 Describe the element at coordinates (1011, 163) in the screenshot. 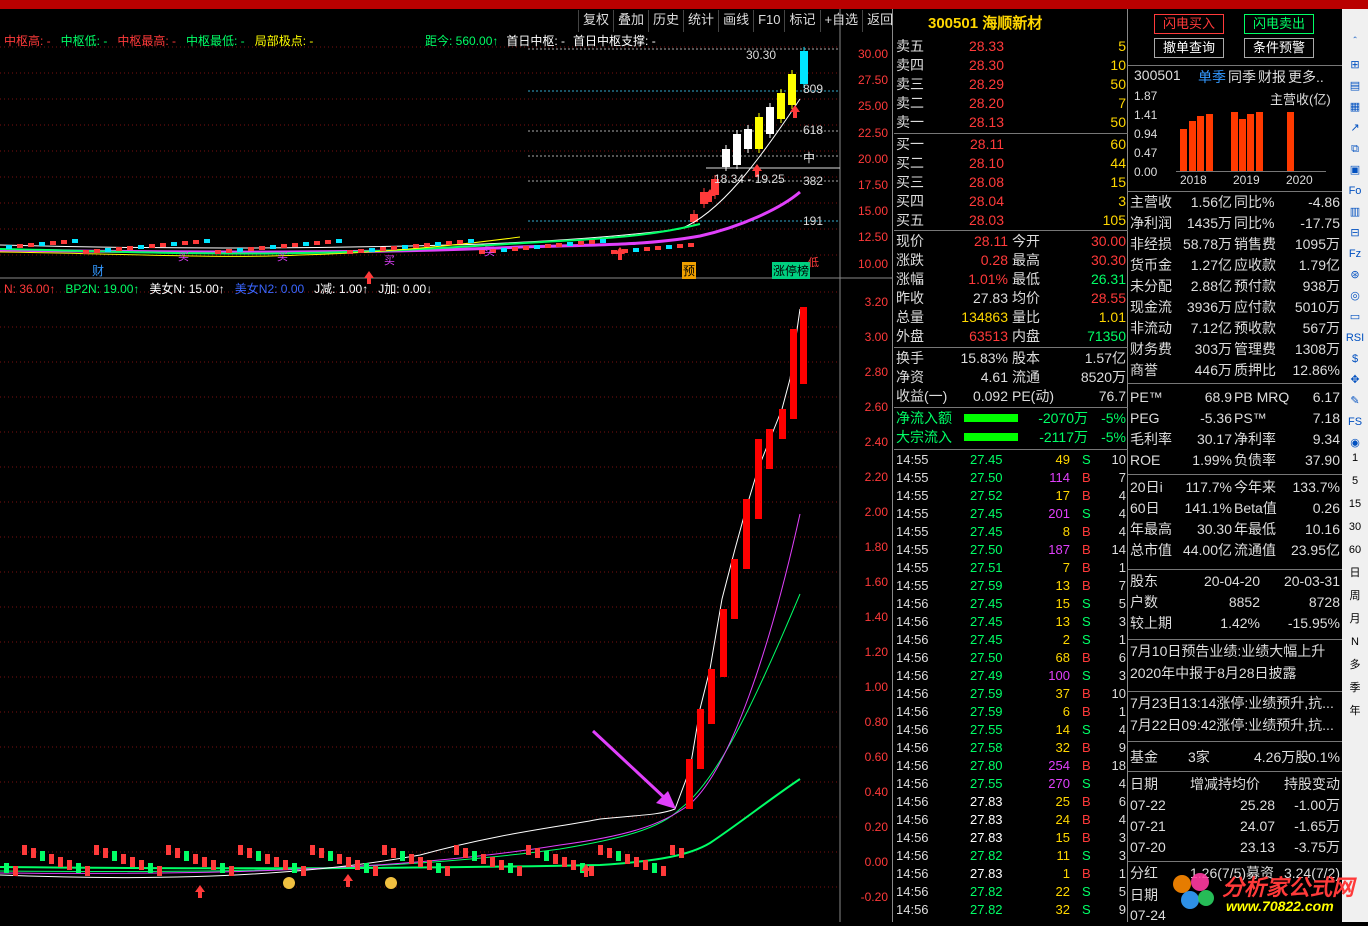

I see `bid-row: 买二 28.10 44` at that location.